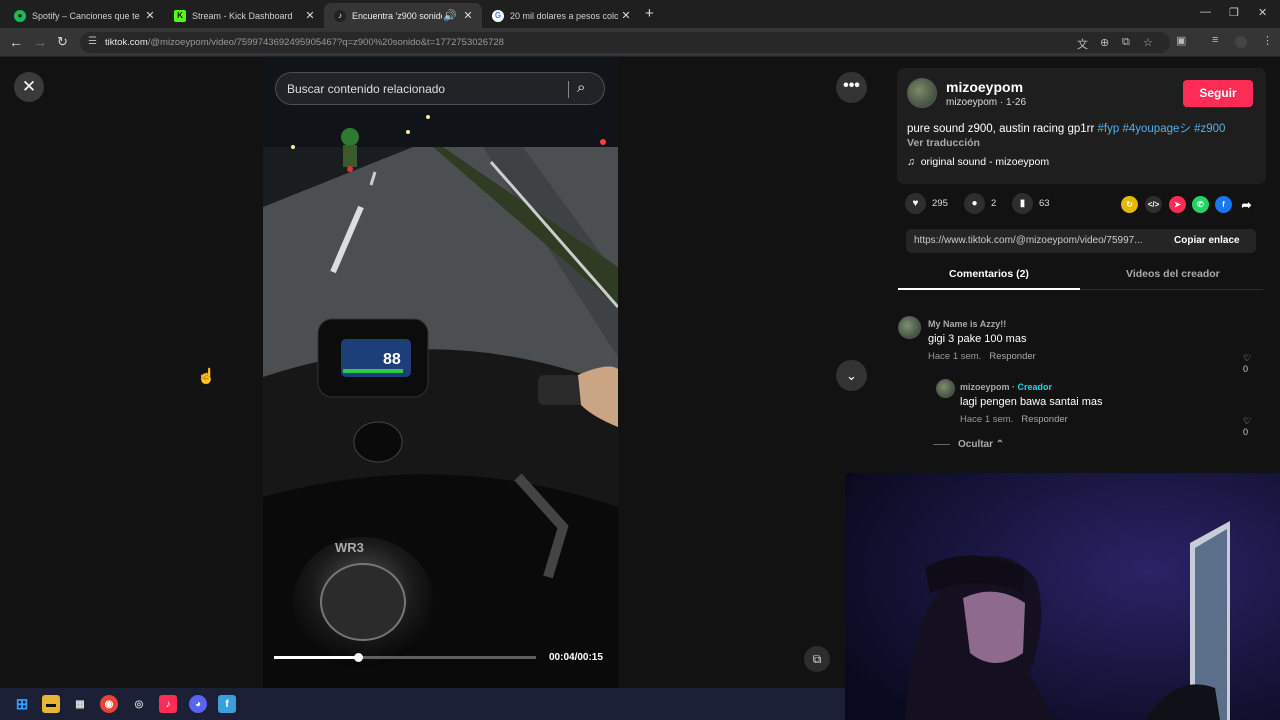 The height and width of the screenshot is (720, 1280). Describe the element at coordinates (16, 42) in the screenshot. I see `back-icon: ←` at that location.